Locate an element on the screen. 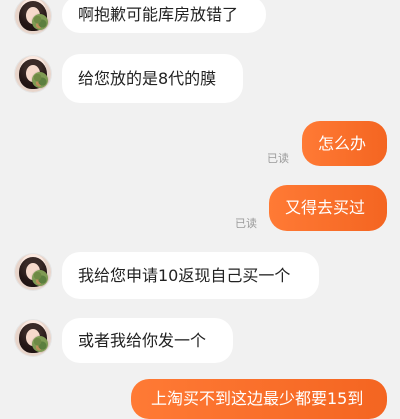 The width and height of the screenshot is (400, 419). message-text: 给您放的是8代的膜 is located at coordinates (147, 78).